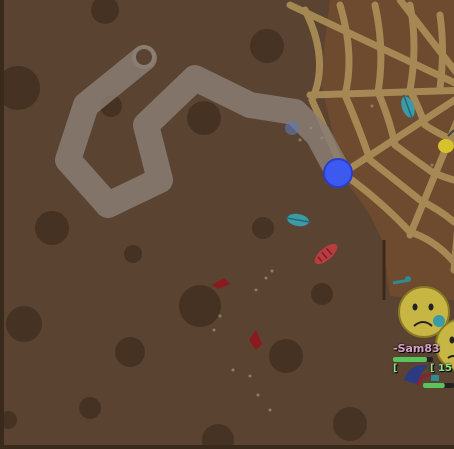  What do you see at coordinates (416, 348) in the screenshot?
I see `player-1-name: -Sam83` at bounding box center [416, 348].